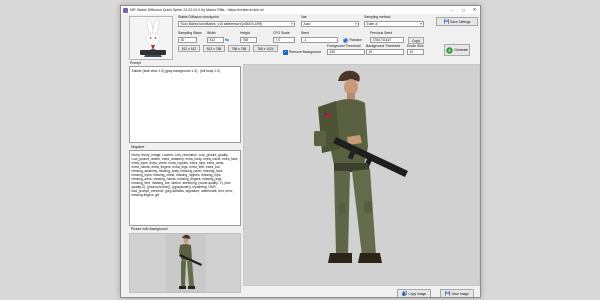 Image resolution: width=600 pixels, height=300 pixels. Describe the element at coordinates (355, 40) in the screenshot. I see `random-label: Random` at that location.